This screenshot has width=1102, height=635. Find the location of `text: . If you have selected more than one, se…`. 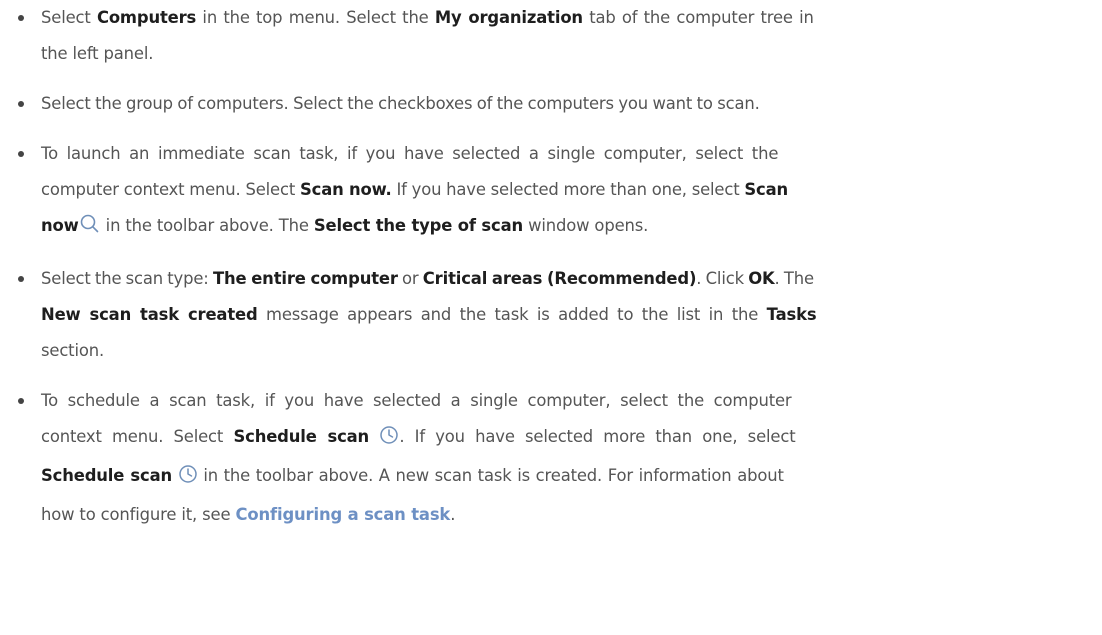

text: . If you have selected more than one, se… is located at coordinates (597, 436).